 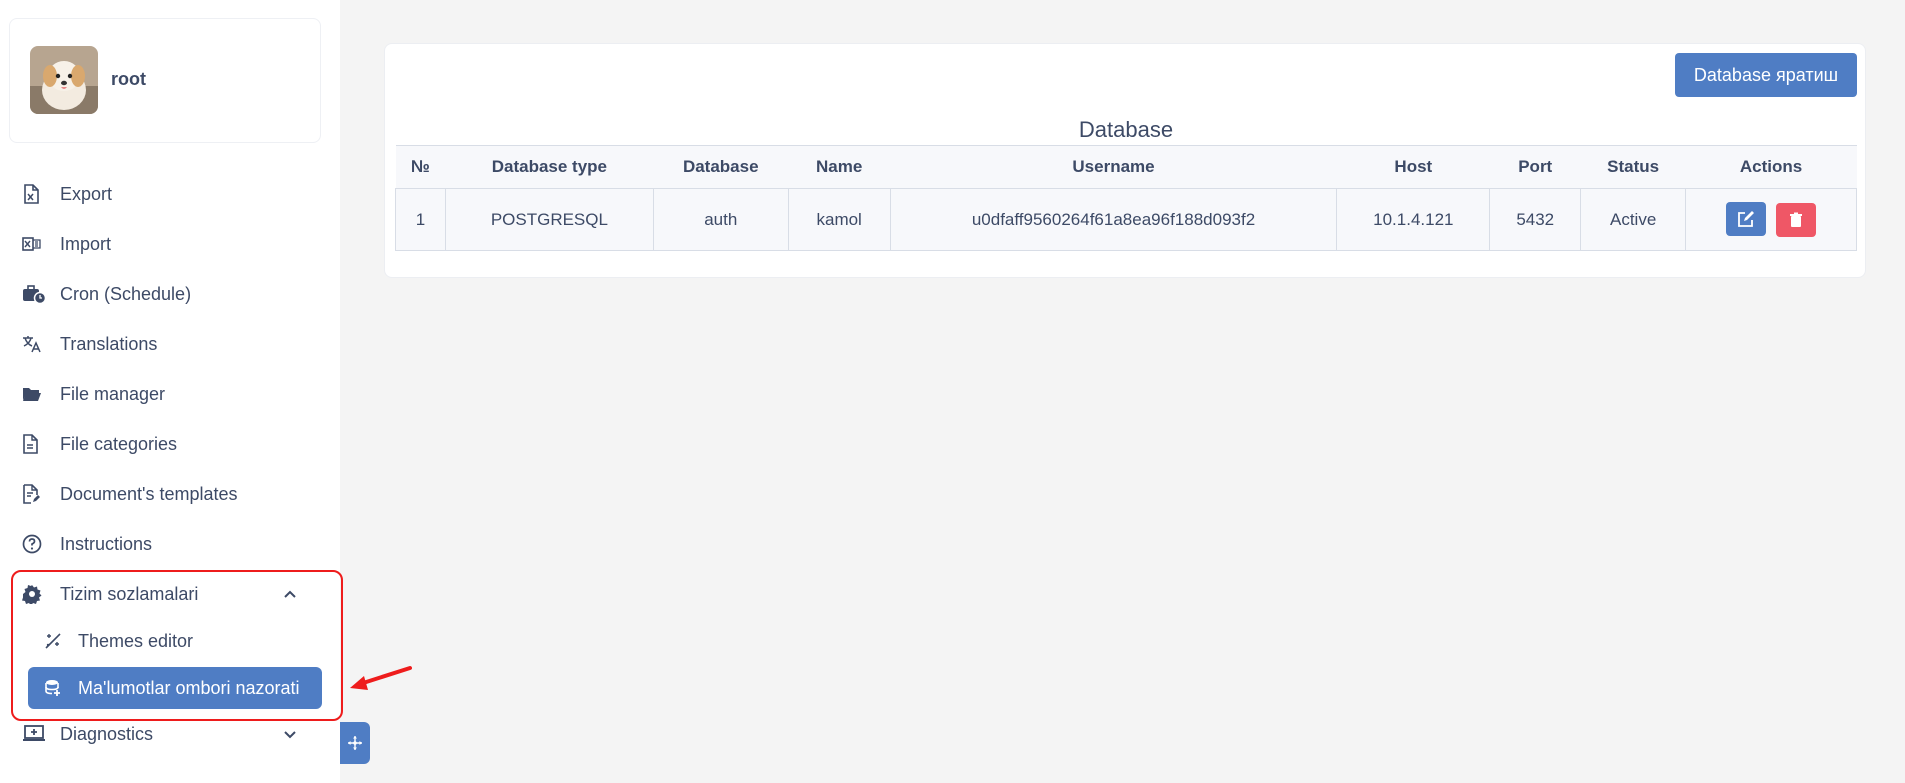 What do you see at coordinates (35, 734) in the screenshot?
I see `laptop-plus-icon` at bounding box center [35, 734].